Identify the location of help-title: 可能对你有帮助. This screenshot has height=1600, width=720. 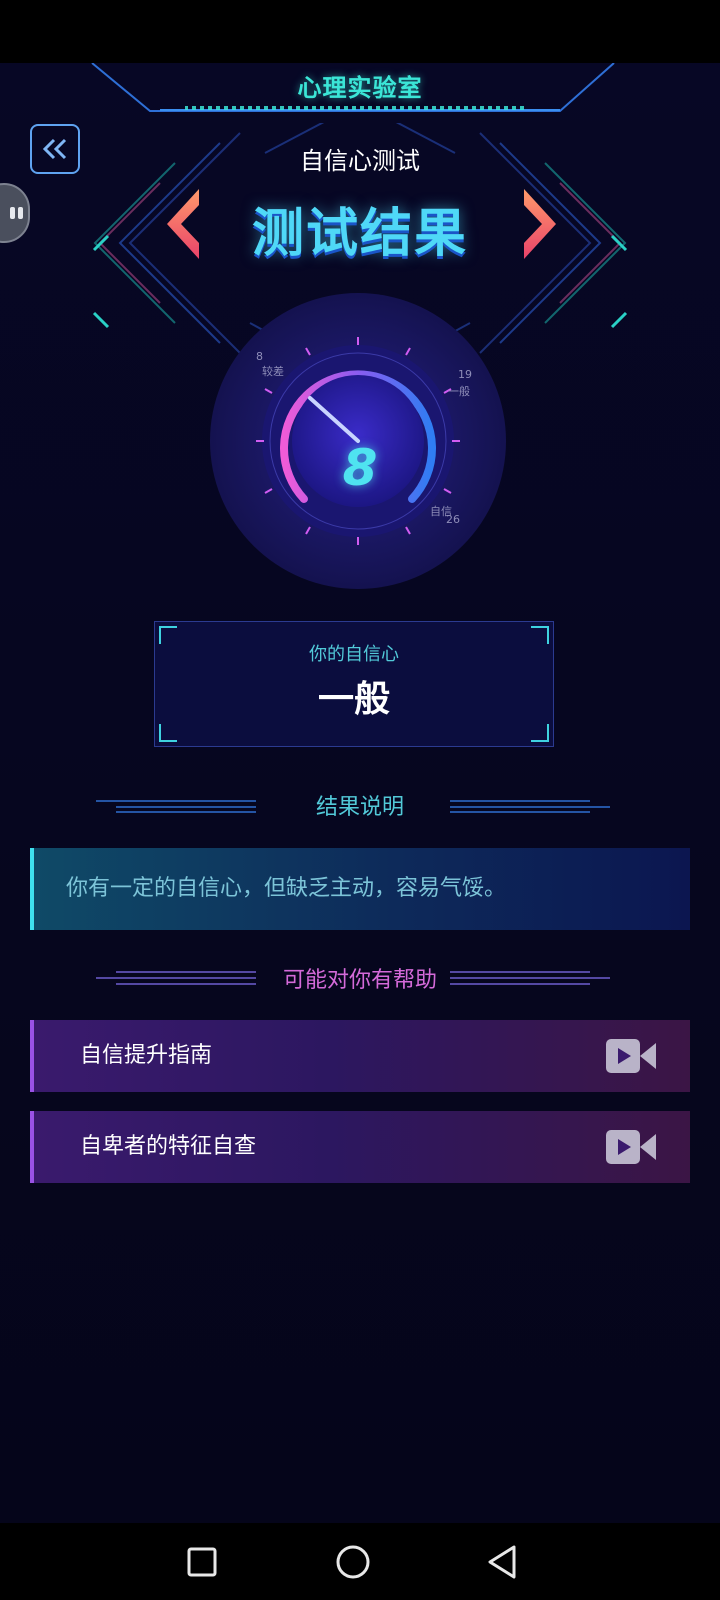
(359, 980).